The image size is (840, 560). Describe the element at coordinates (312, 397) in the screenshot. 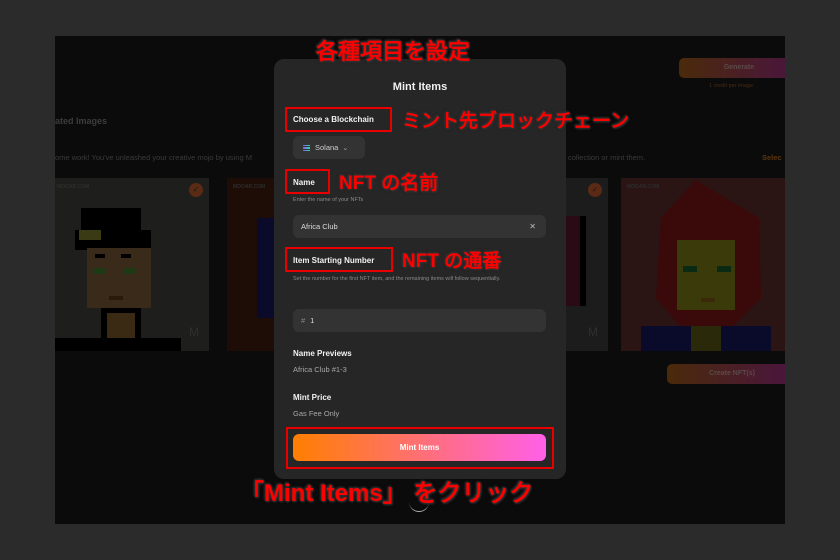

I see `mint-price-label: Mint Price` at that location.